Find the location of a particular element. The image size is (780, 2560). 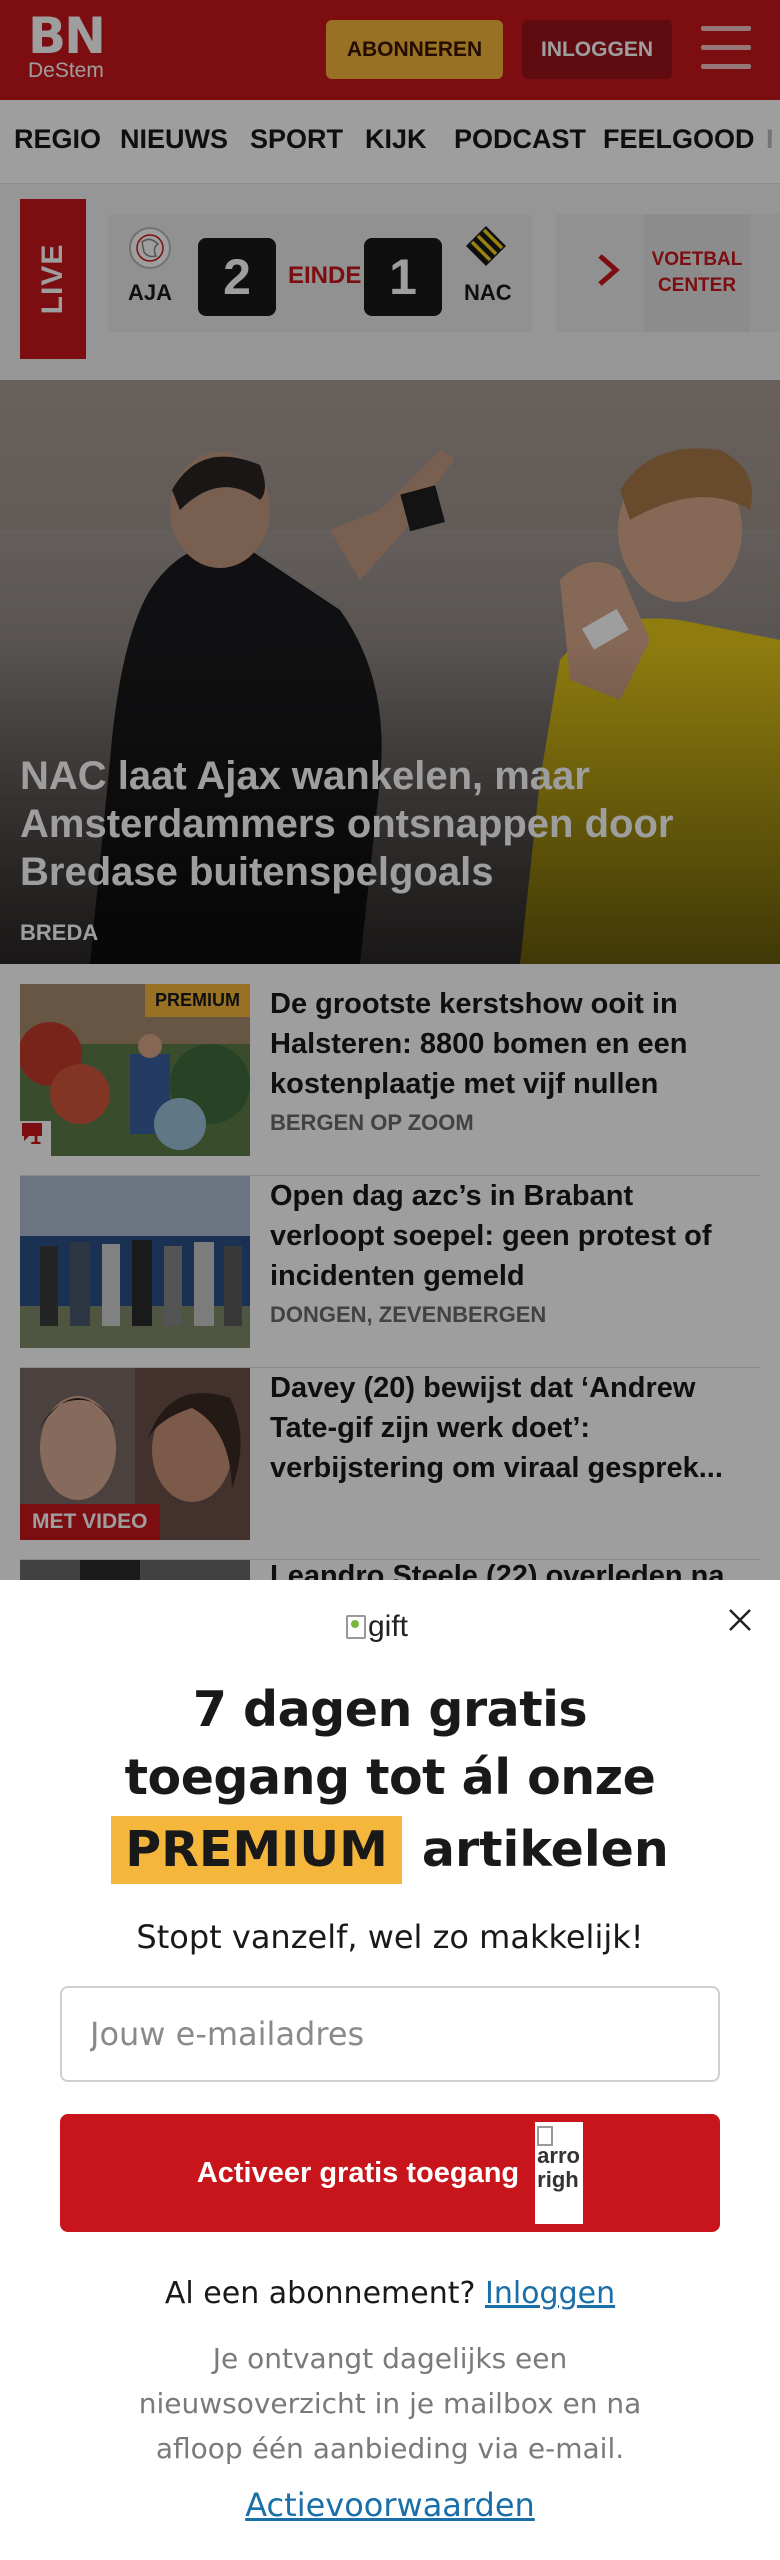

nac-logo-icon is located at coordinates (486, 246).